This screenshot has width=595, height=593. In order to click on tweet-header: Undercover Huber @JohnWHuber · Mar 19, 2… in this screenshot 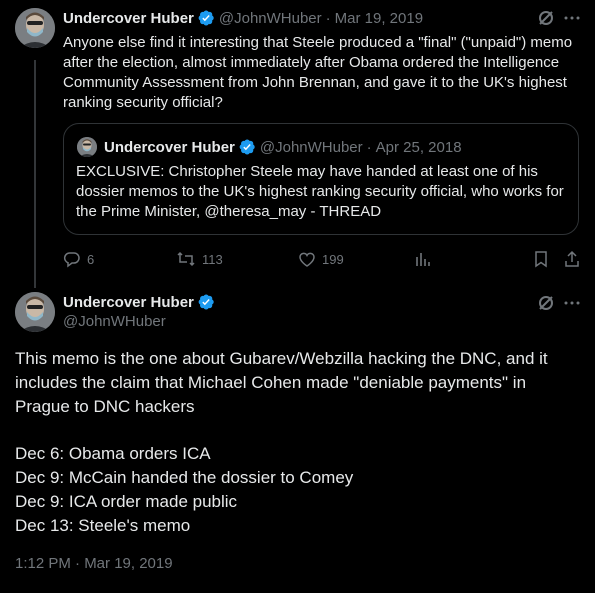, I will do `click(243, 18)`.